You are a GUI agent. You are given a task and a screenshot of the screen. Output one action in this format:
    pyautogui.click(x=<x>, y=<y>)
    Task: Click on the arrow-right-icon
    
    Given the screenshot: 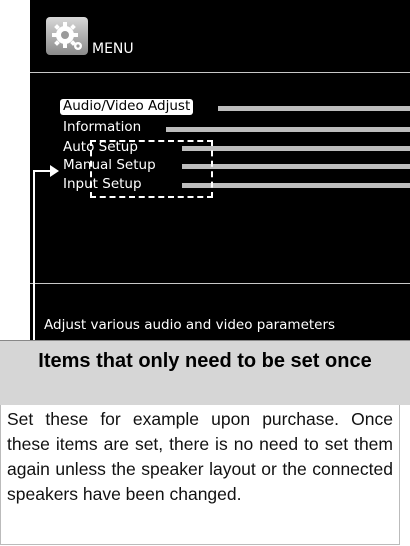 What is the action you would take?
    pyautogui.click(x=54, y=171)
    